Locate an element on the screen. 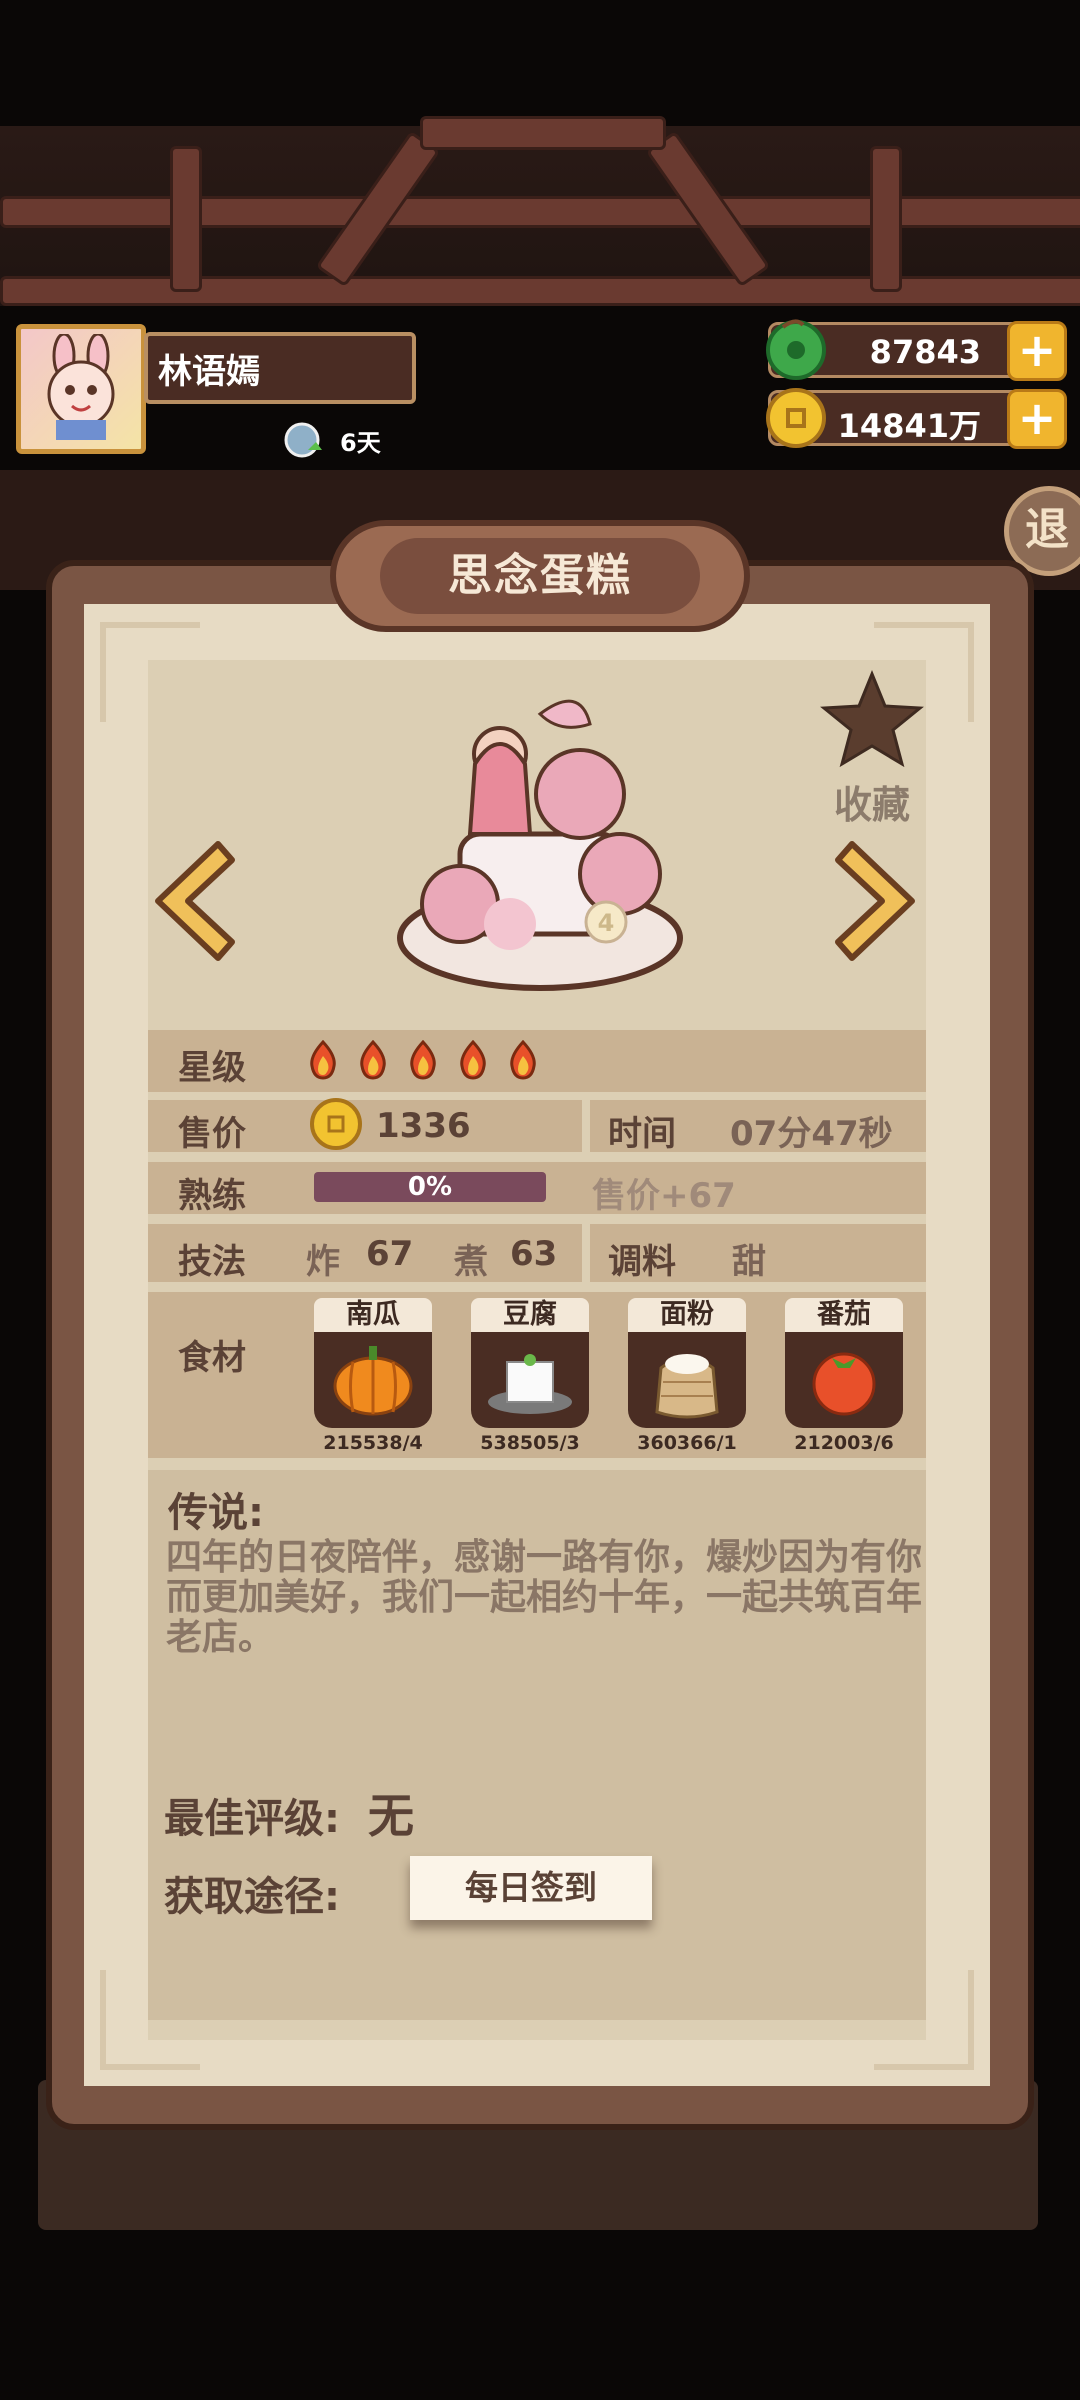 The height and width of the screenshot is (2400, 1080). bunny-avatar-icon is located at coordinates (81, 387).